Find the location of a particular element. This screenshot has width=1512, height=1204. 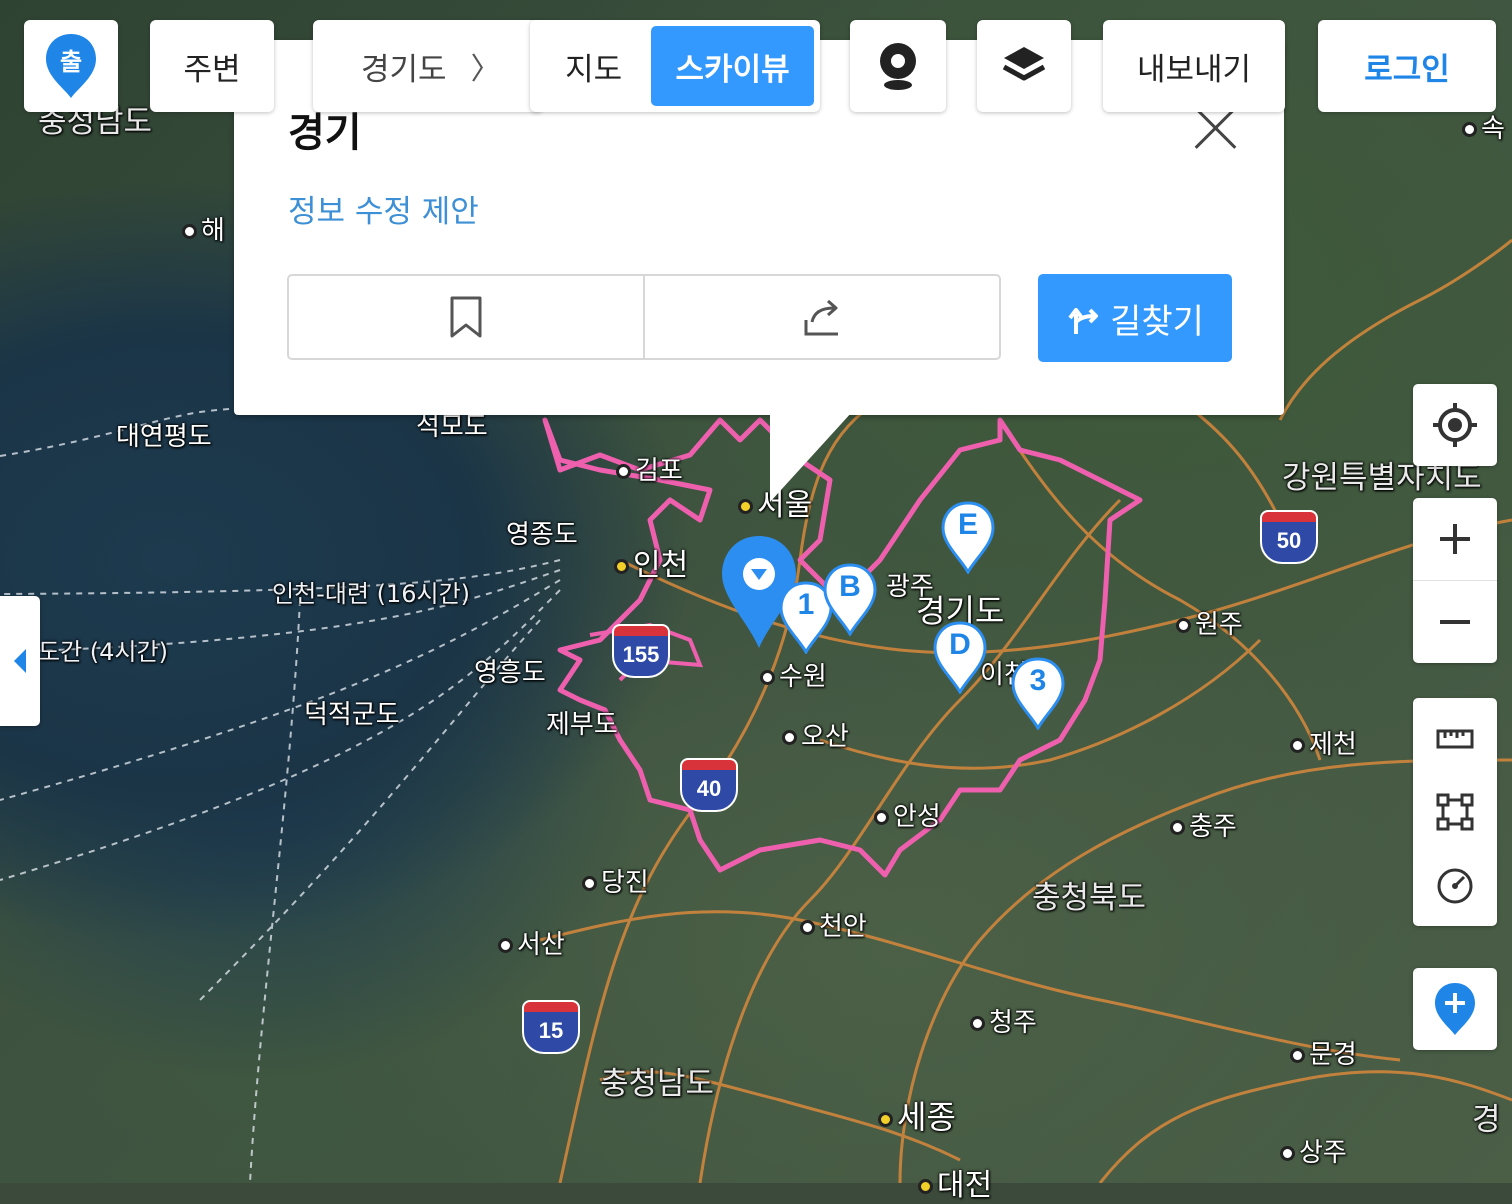

radius-icon is located at coordinates (1455, 886).